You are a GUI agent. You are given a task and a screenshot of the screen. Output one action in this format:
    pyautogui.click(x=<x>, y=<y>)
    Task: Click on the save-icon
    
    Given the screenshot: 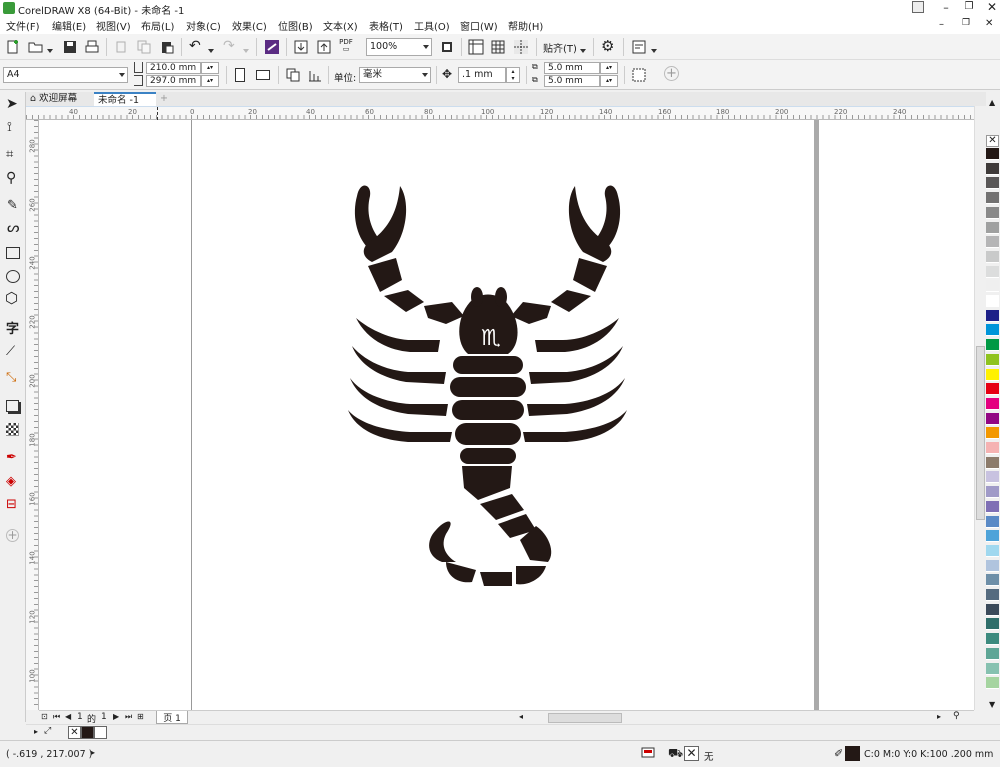 What is the action you would take?
    pyautogui.click(x=70, y=47)
    